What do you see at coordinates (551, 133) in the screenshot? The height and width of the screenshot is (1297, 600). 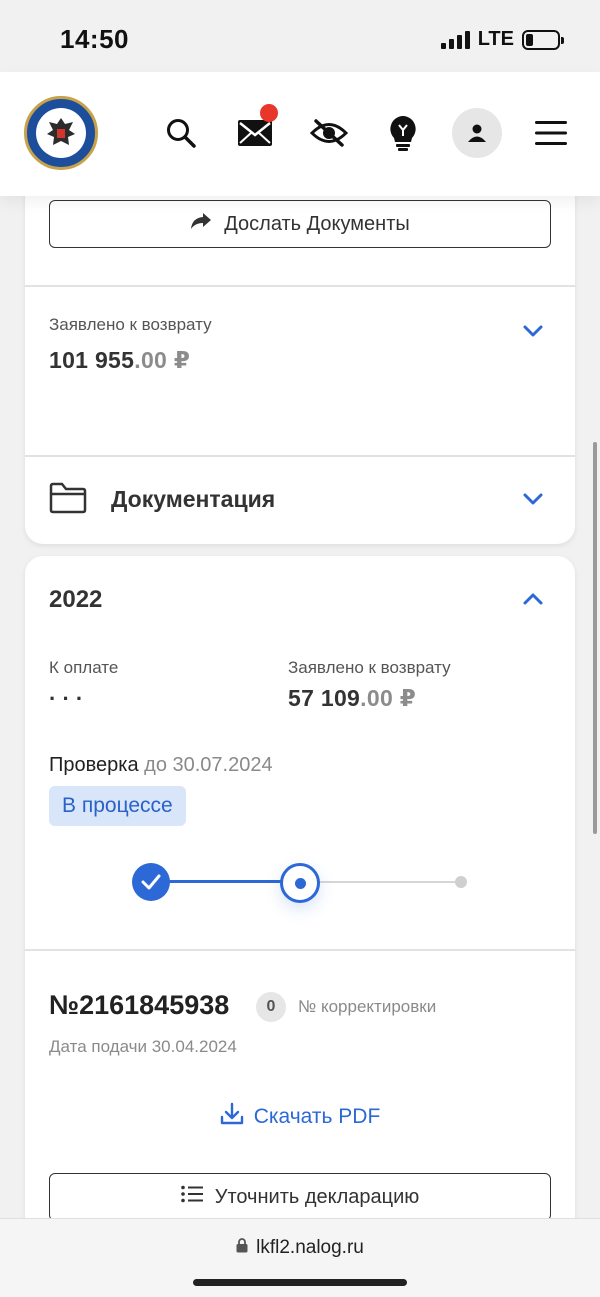 I see `menu-icon` at bounding box center [551, 133].